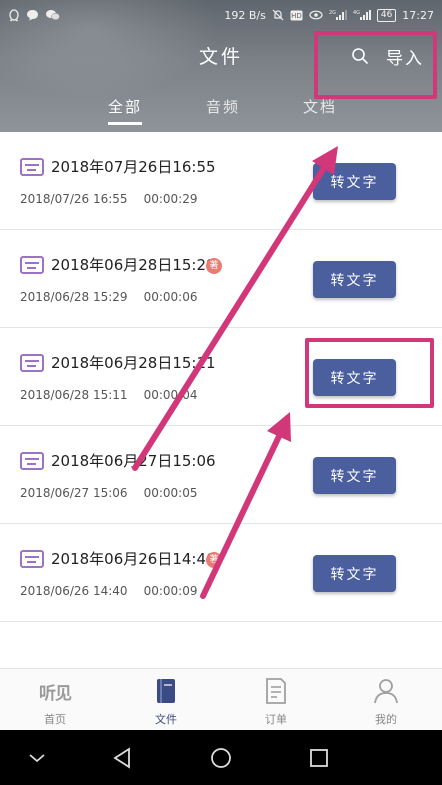 This screenshot has width=442, height=785. Describe the element at coordinates (55, 693) in the screenshot. I see `home-logo-icon: 听见` at that location.